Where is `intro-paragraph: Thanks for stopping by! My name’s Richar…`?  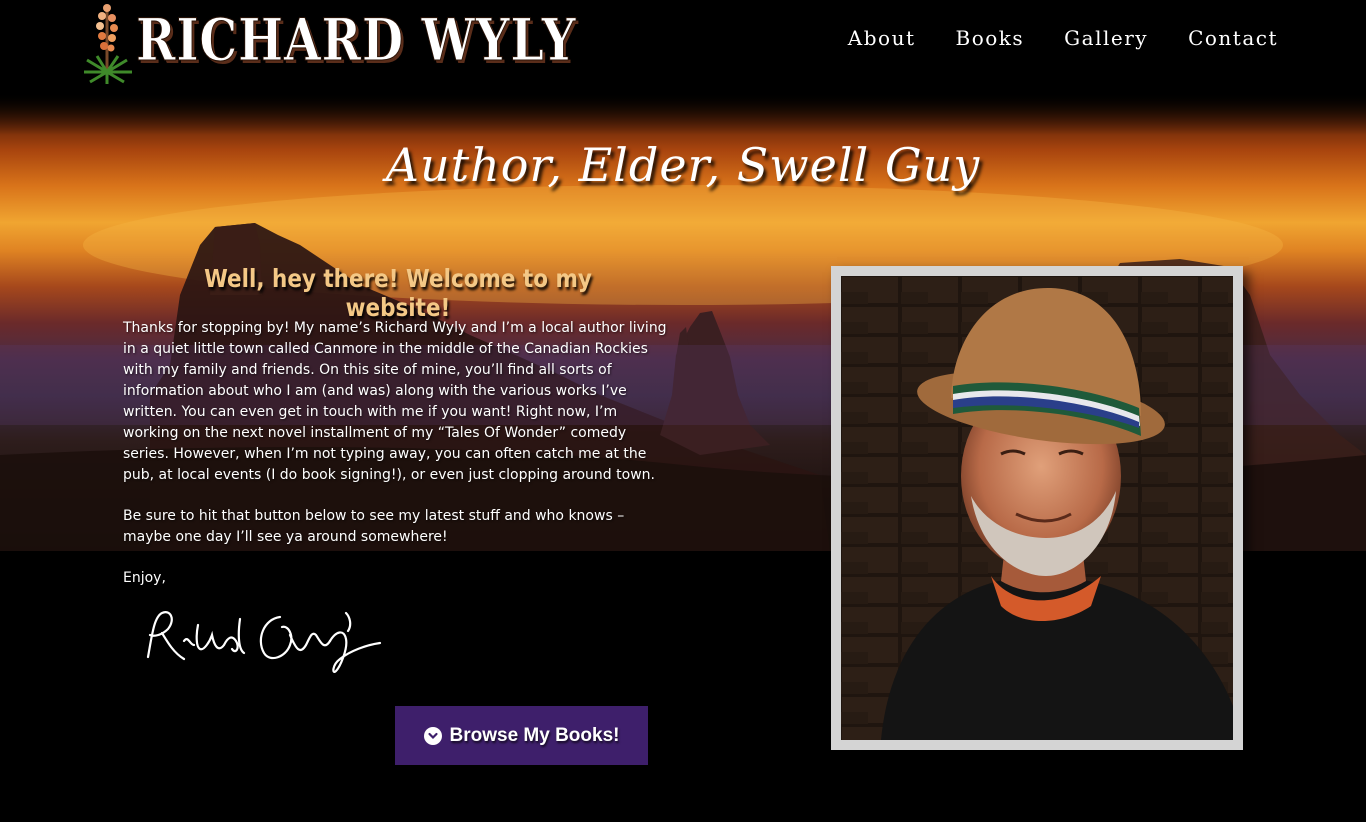 intro-paragraph: Thanks for stopping by! My name’s Richar… is located at coordinates (395, 401).